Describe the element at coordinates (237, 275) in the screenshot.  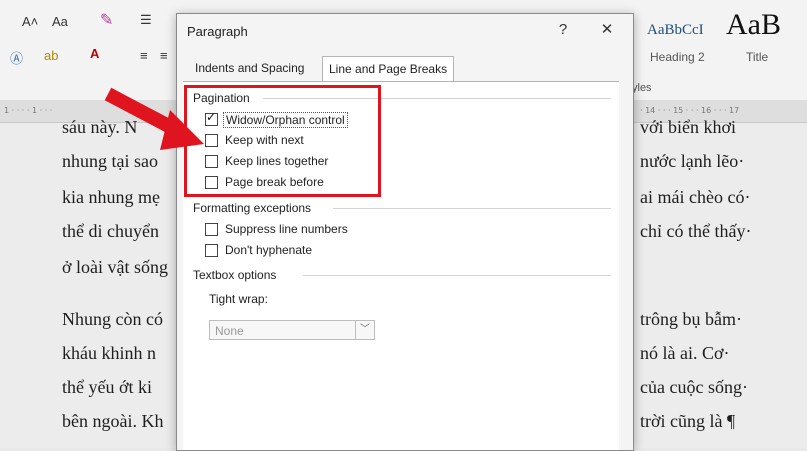
I see `textbox-options-heading: Textbox options` at that location.